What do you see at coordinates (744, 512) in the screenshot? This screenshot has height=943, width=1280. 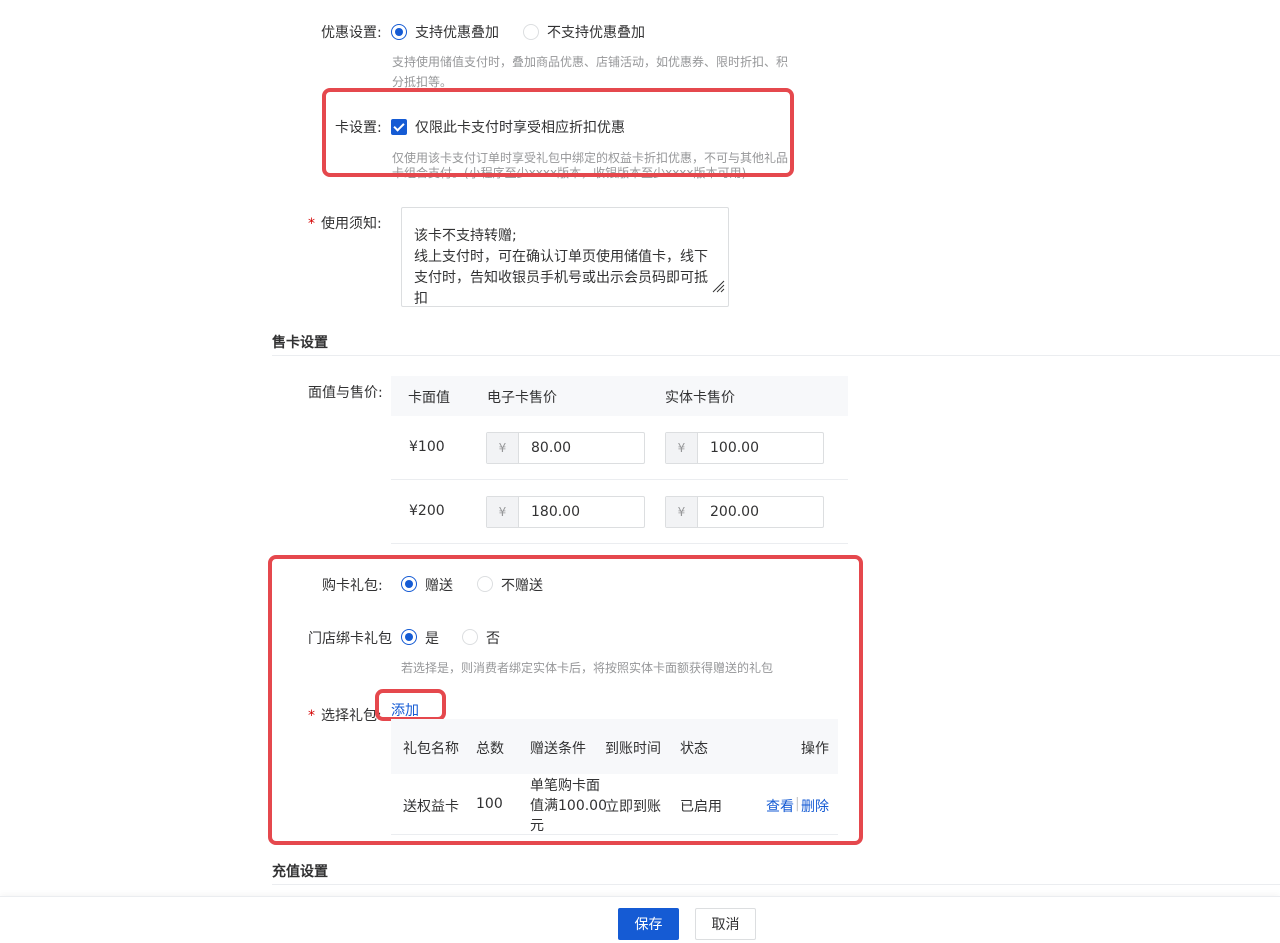 I see `physical-price-input: ¥ 200.00` at bounding box center [744, 512].